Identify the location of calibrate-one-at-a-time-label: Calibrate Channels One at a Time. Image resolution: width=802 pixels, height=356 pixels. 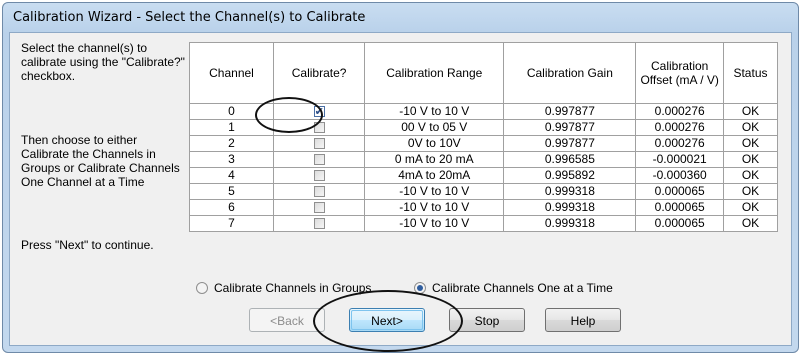
(522, 288).